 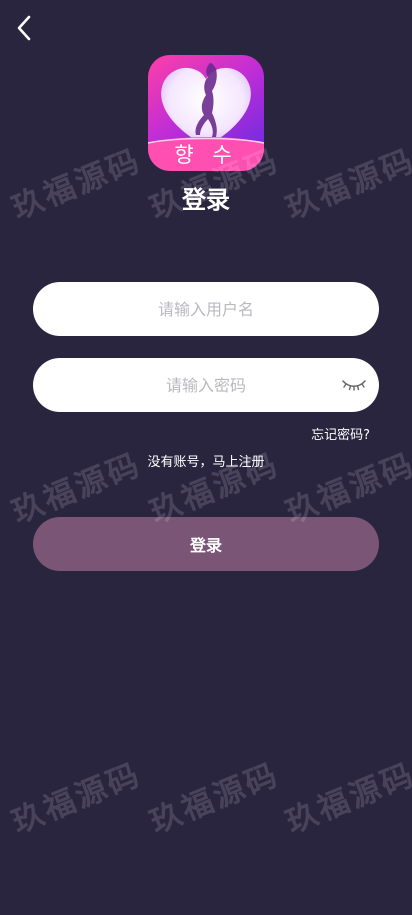 I want to click on back-button, so click(x=24, y=28).